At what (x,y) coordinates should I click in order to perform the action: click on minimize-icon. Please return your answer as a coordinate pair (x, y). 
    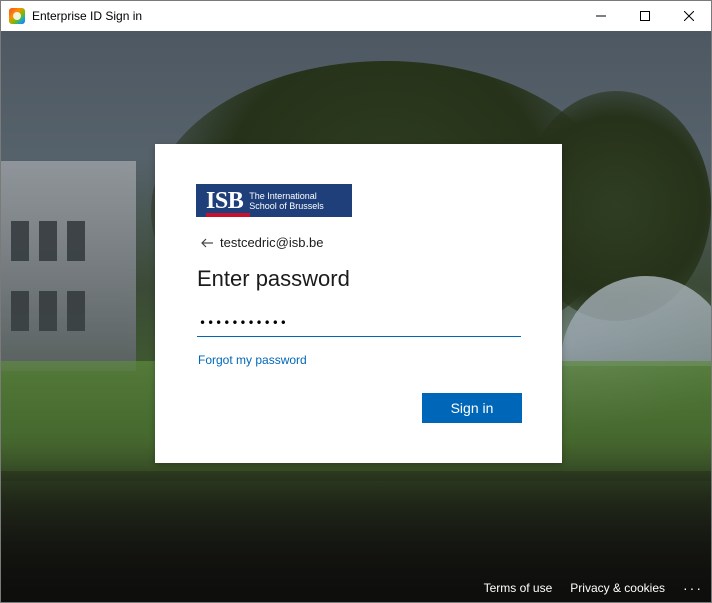
    Looking at the image, I should click on (601, 16).